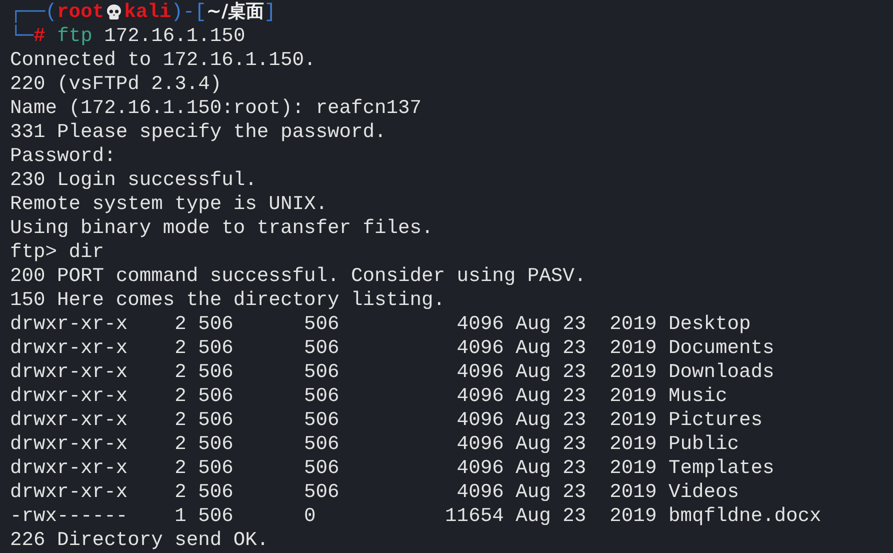 The width and height of the screenshot is (893, 553). What do you see at coordinates (392, 468) in the screenshot?
I see `output-line: drwxr-xr-x 2 506 506 4096 Aug 23 2019 Templates` at bounding box center [392, 468].